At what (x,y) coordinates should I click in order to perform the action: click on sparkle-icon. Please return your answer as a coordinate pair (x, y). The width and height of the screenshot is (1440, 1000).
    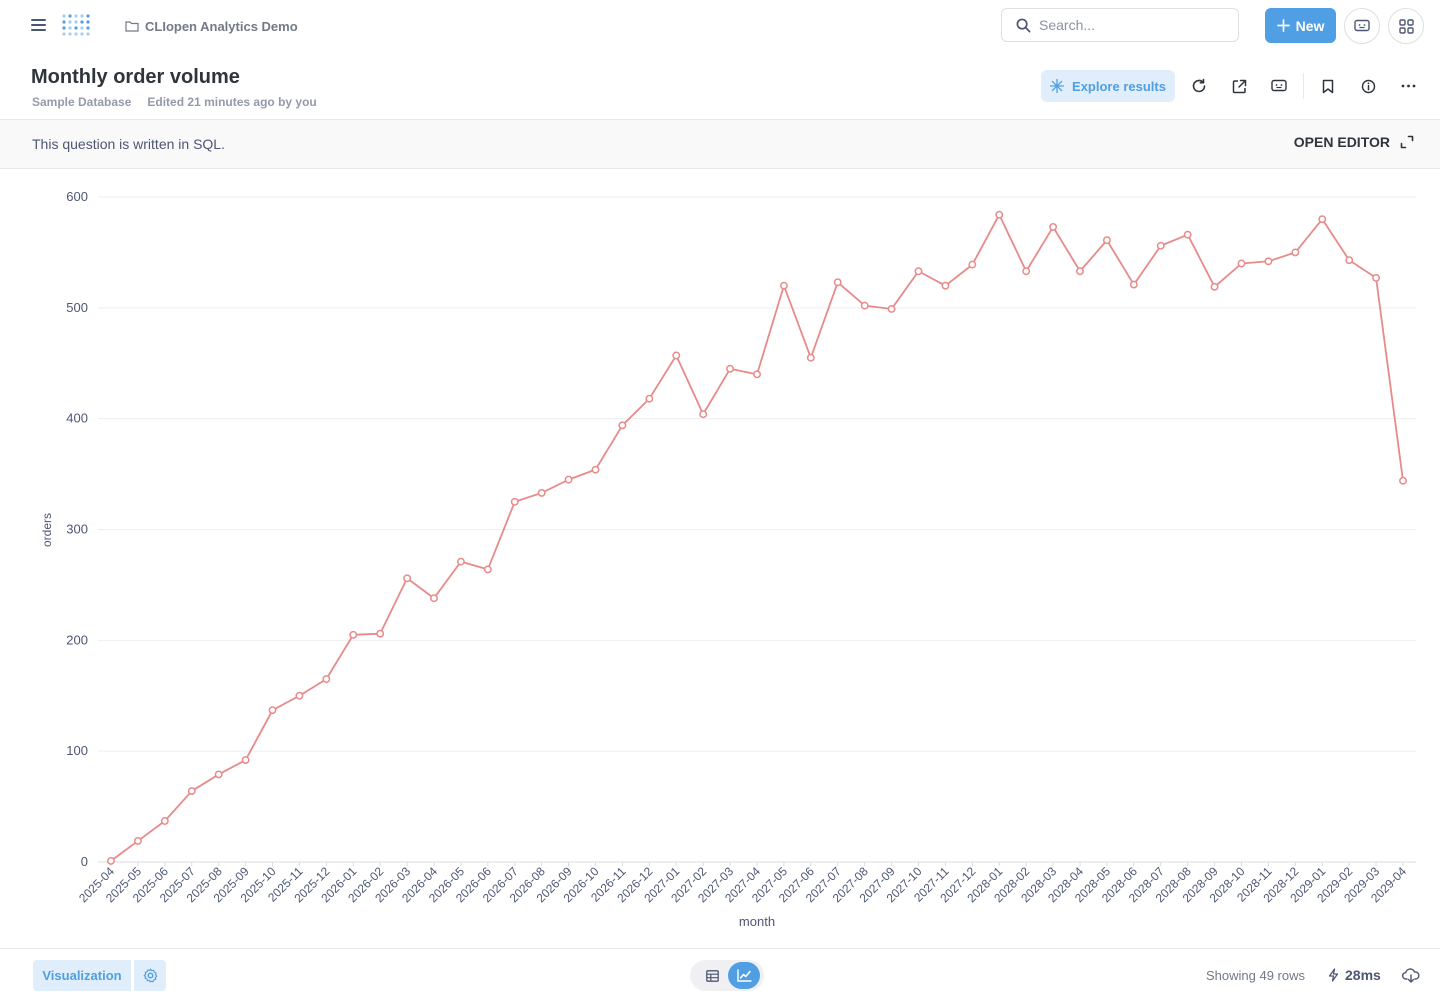
    Looking at the image, I should click on (1057, 86).